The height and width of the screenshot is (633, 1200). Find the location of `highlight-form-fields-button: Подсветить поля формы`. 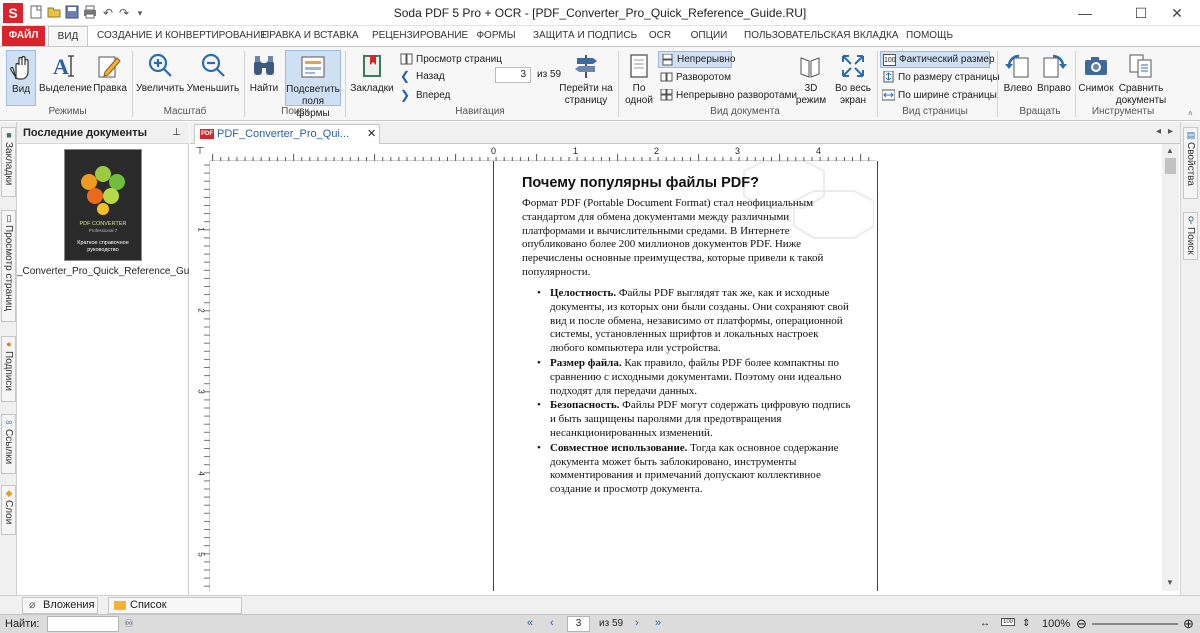

highlight-form-fields-button: Подсветить поля формы is located at coordinates (313, 84).